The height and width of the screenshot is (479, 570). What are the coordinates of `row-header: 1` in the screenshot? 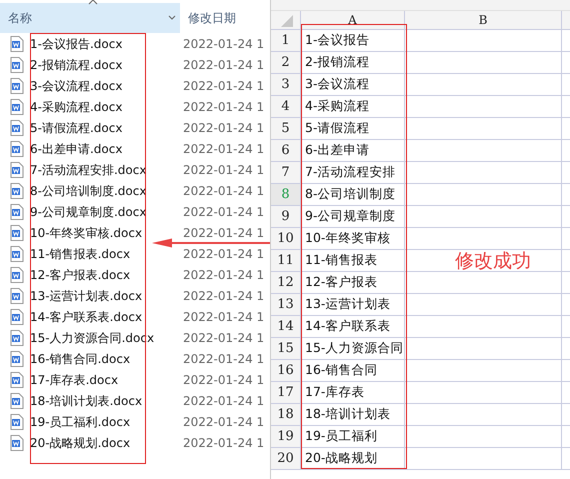 It's located at (286, 41).